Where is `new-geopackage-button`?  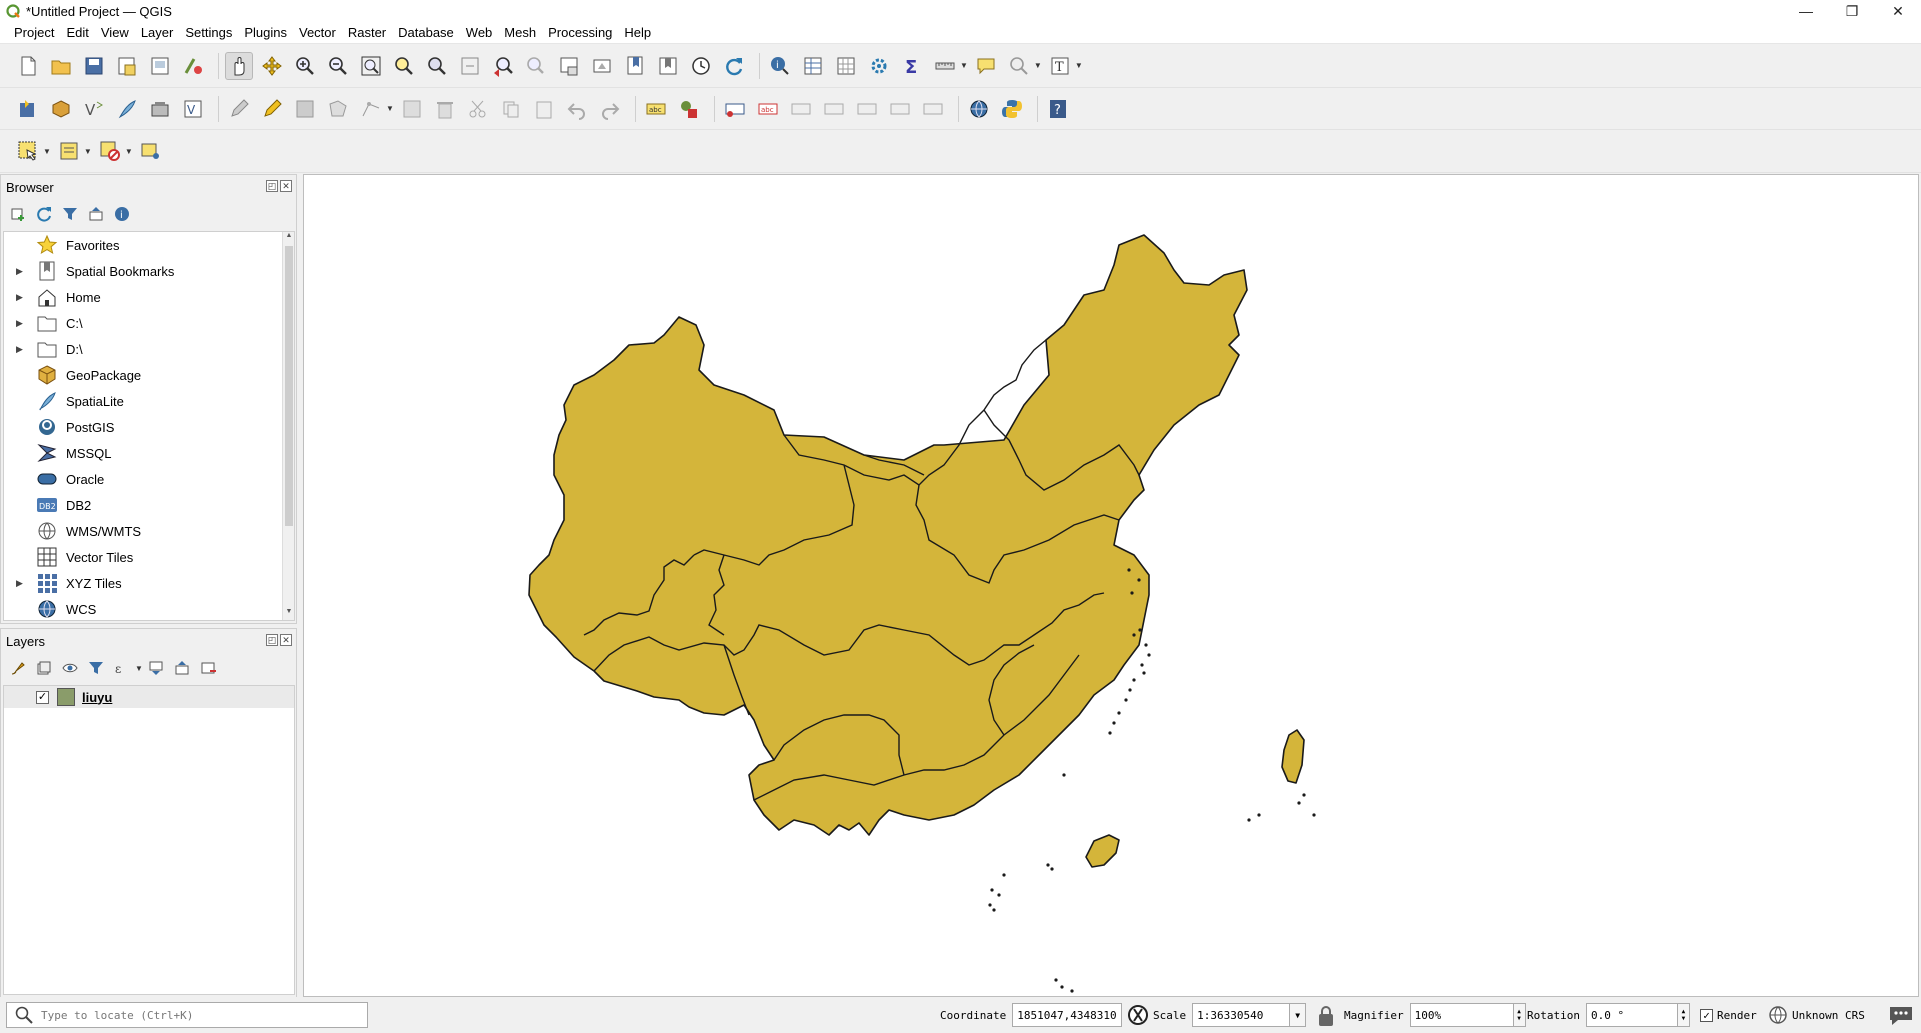
new-geopackage-button is located at coordinates (61, 109).